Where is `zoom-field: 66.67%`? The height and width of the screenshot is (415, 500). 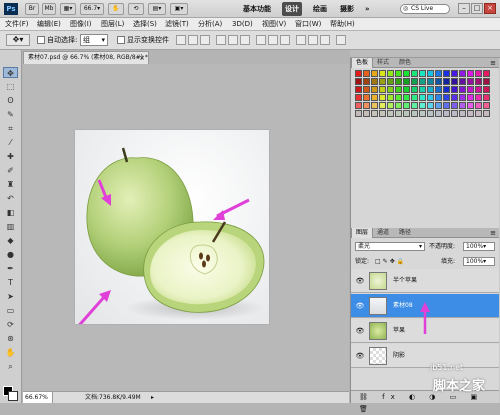 zoom-field: 66.67% is located at coordinates (38, 397).